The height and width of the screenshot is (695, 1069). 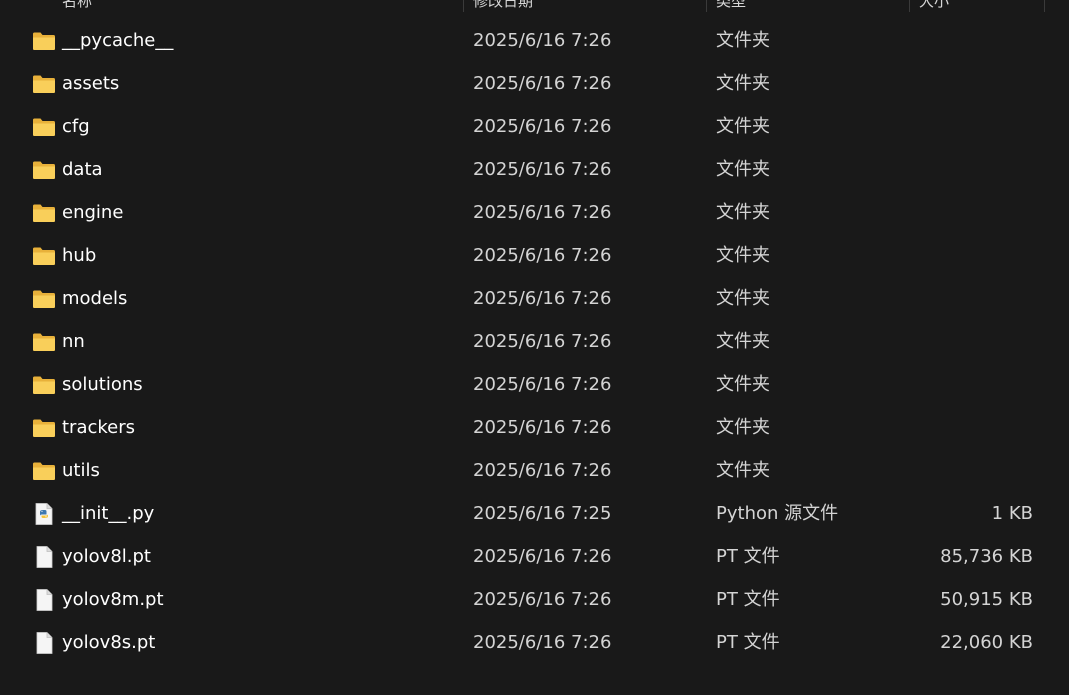 I want to click on file-name: __pycache__, so click(x=118, y=40).